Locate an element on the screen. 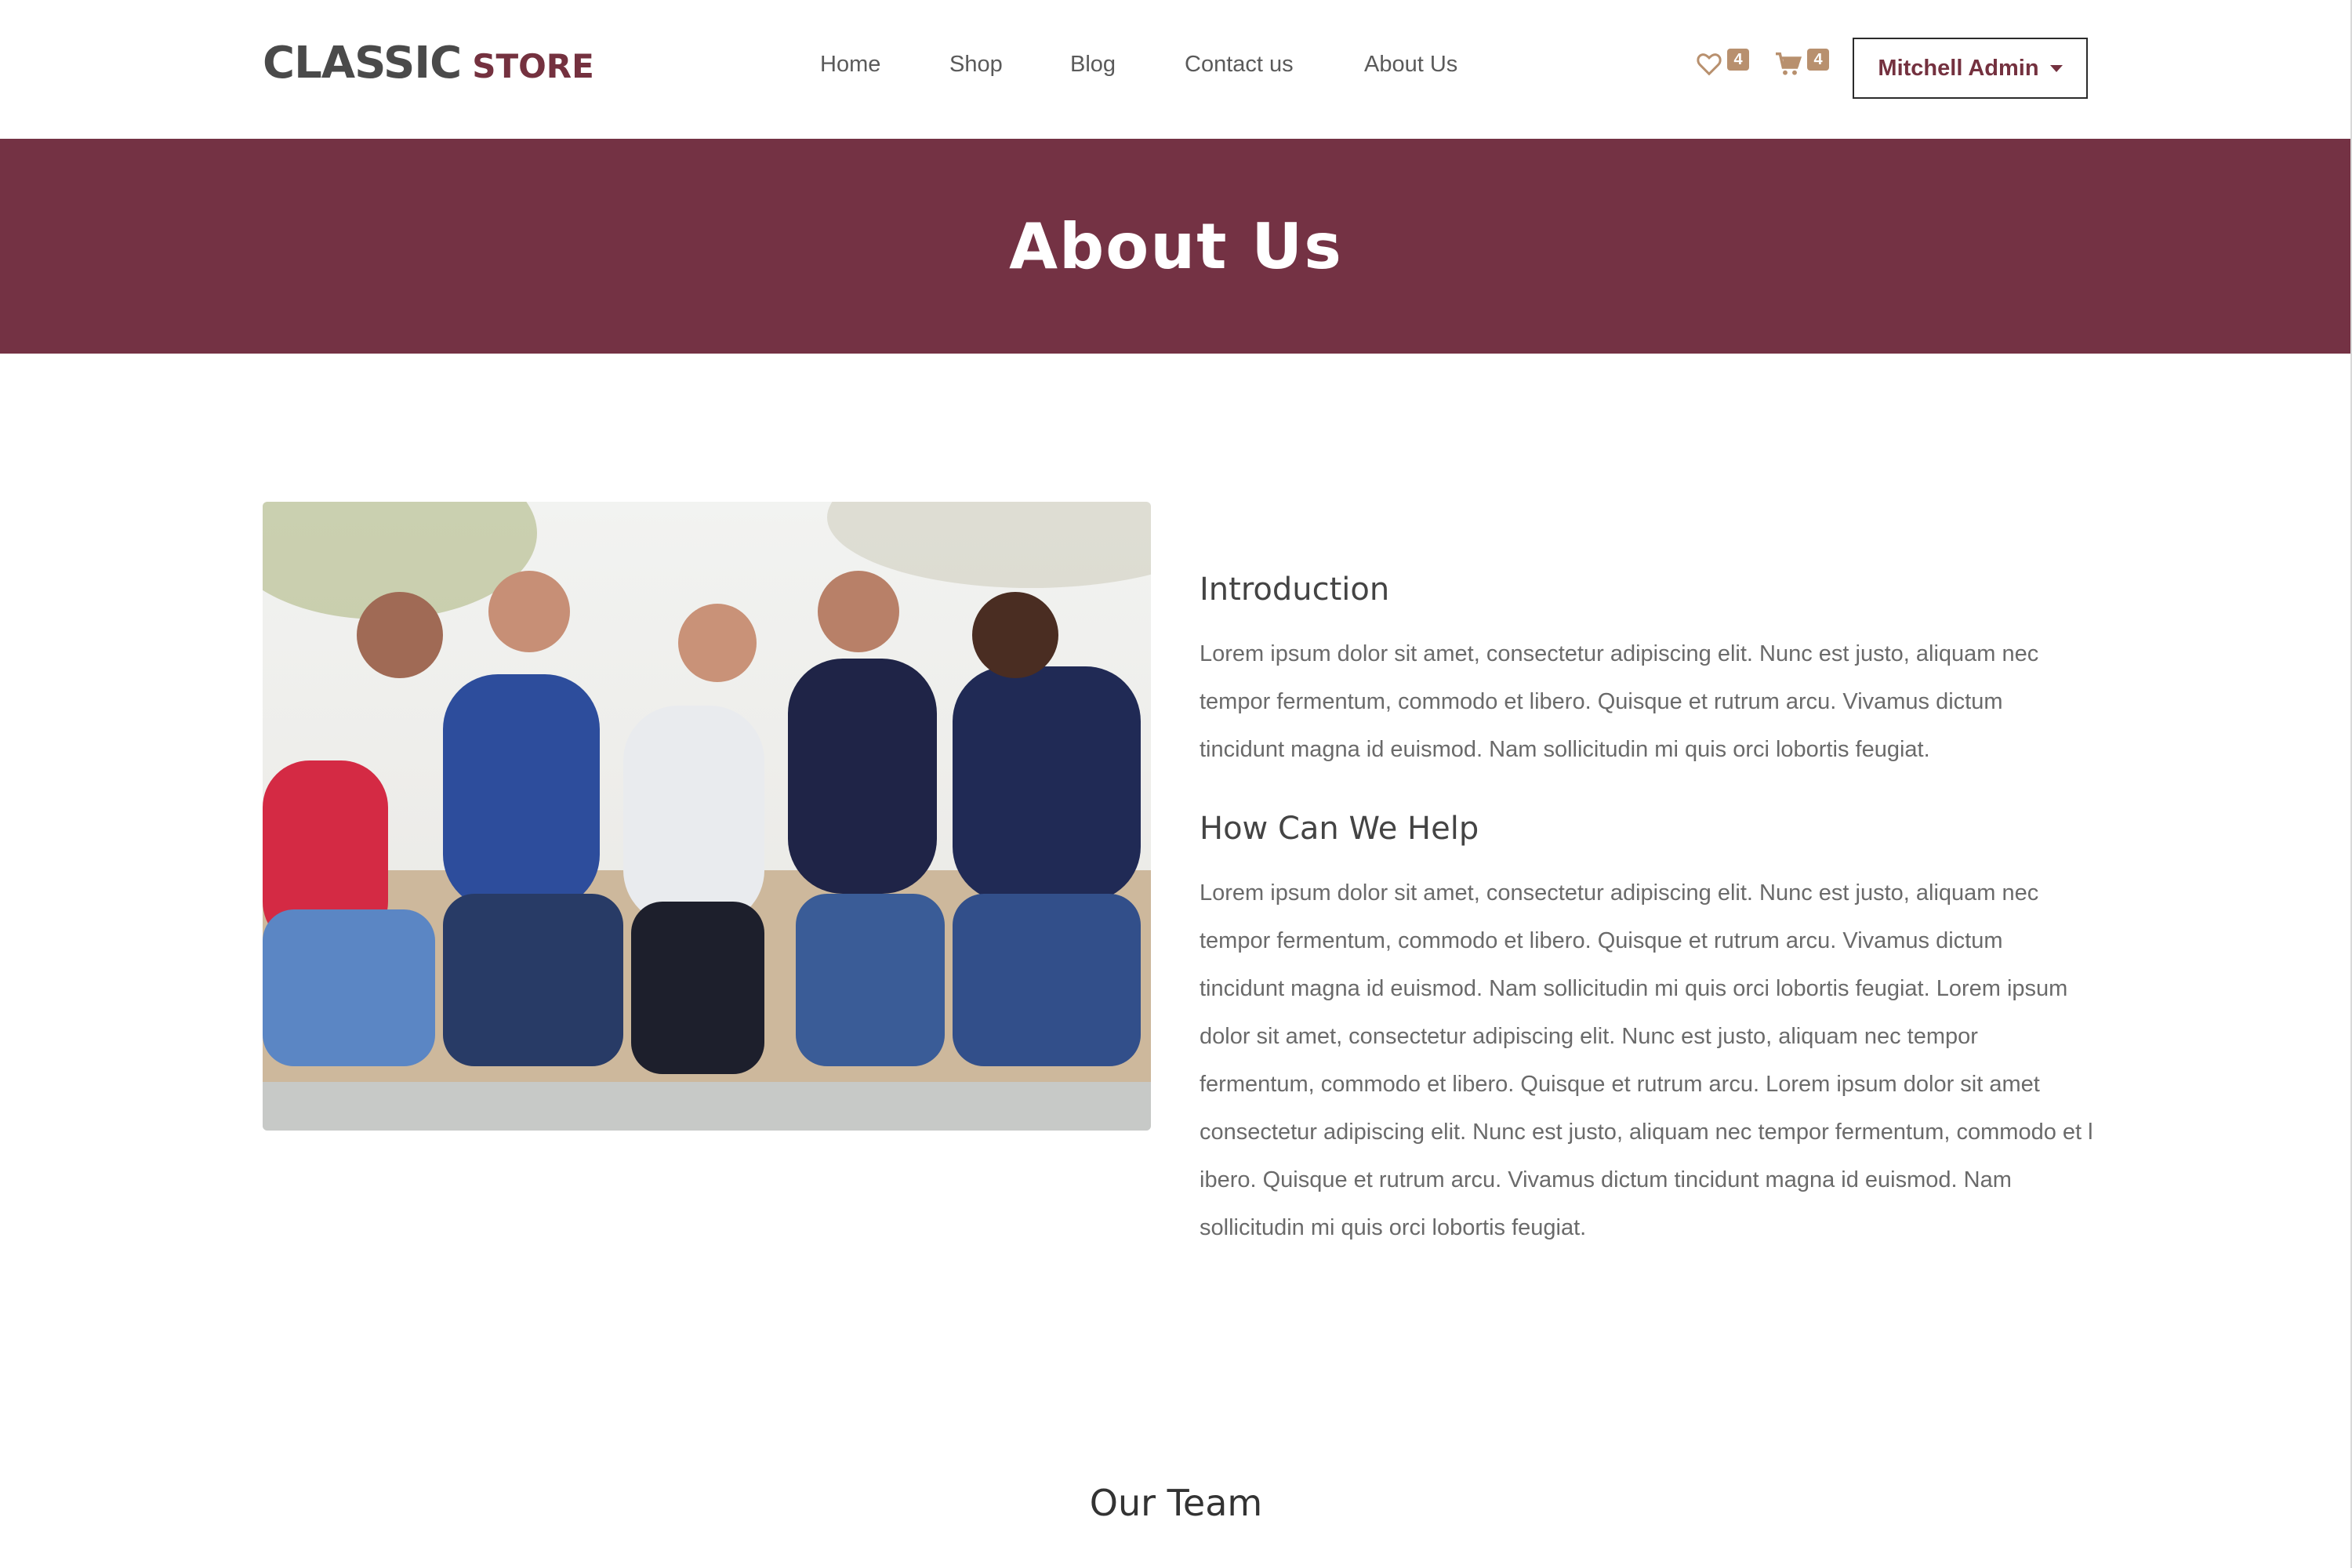 The image size is (2352, 1568). intro-heading: Introduction is located at coordinates (1295, 590).